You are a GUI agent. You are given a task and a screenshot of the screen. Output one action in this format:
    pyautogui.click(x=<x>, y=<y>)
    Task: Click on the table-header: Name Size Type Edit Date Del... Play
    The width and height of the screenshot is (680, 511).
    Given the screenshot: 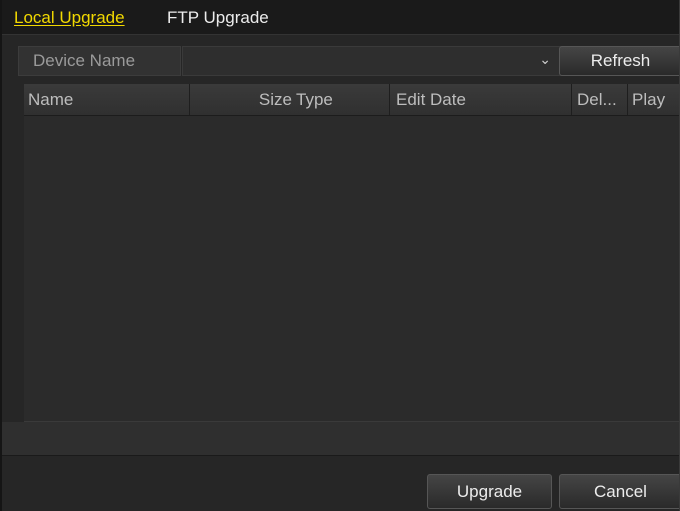 What is the action you would take?
    pyautogui.click(x=351, y=100)
    